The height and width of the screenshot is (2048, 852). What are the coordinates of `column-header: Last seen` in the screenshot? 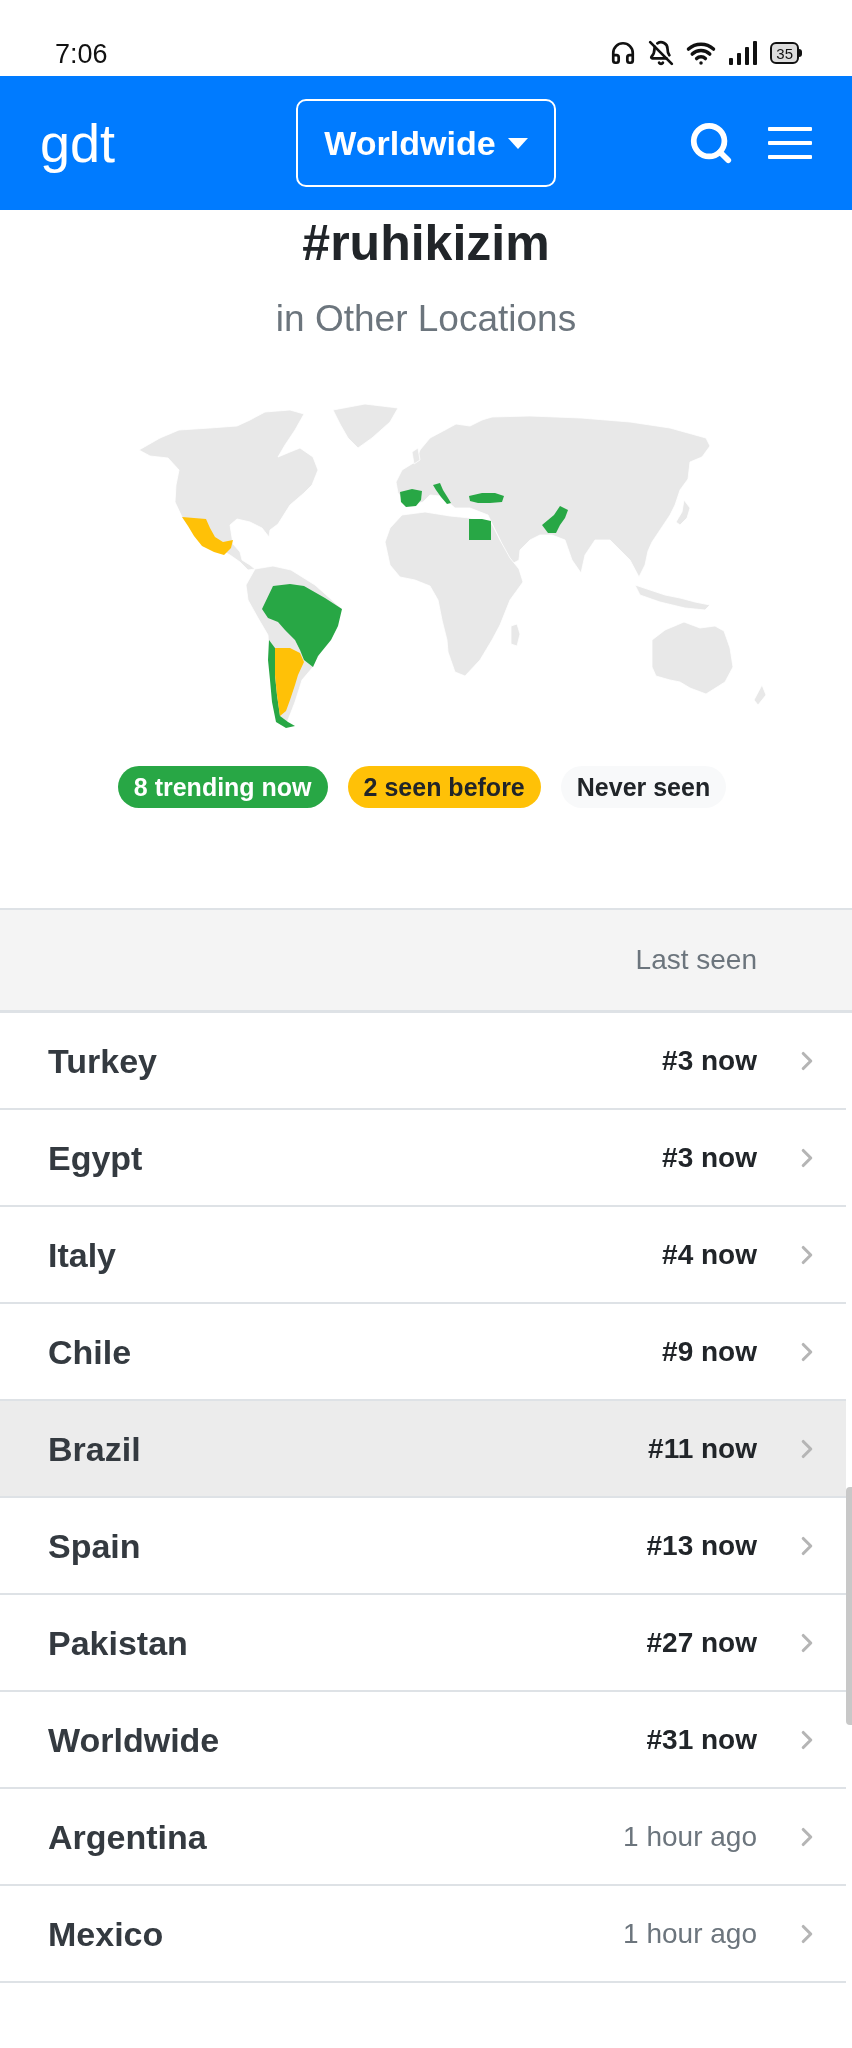 It's located at (696, 960).